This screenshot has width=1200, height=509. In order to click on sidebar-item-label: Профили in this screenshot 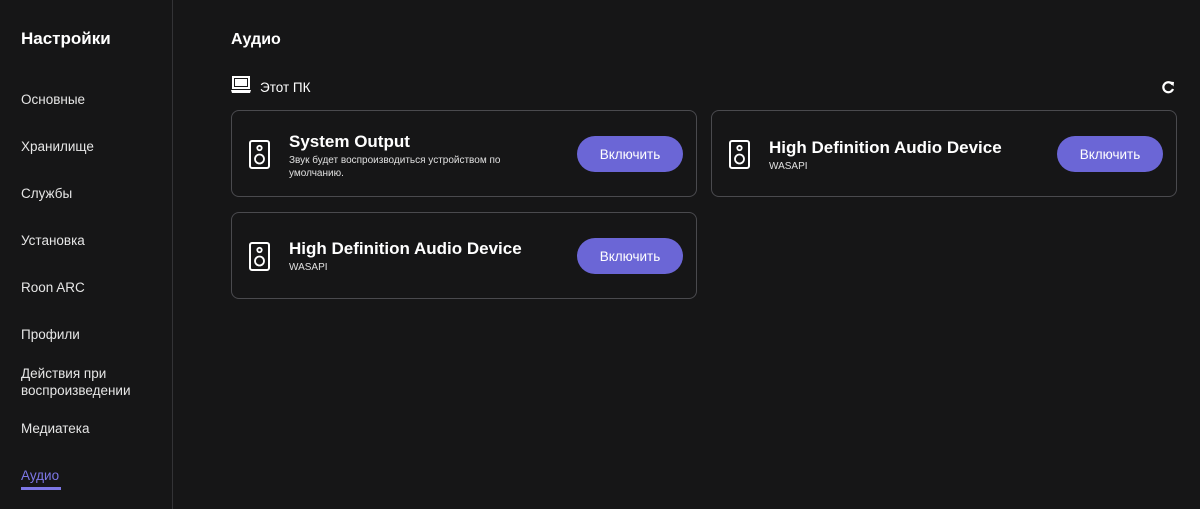, I will do `click(50, 334)`.